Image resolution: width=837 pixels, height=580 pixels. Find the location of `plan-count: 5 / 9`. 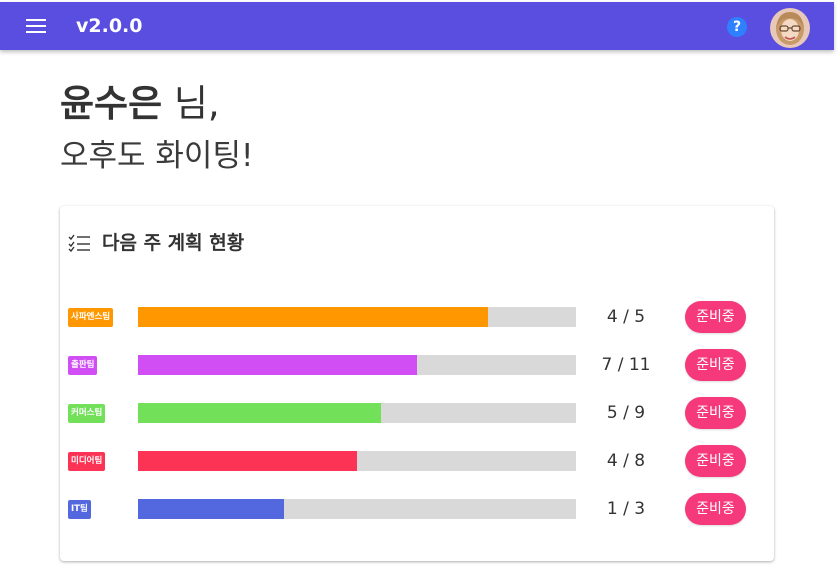

plan-count: 5 / 9 is located at coordinates (626, 413).